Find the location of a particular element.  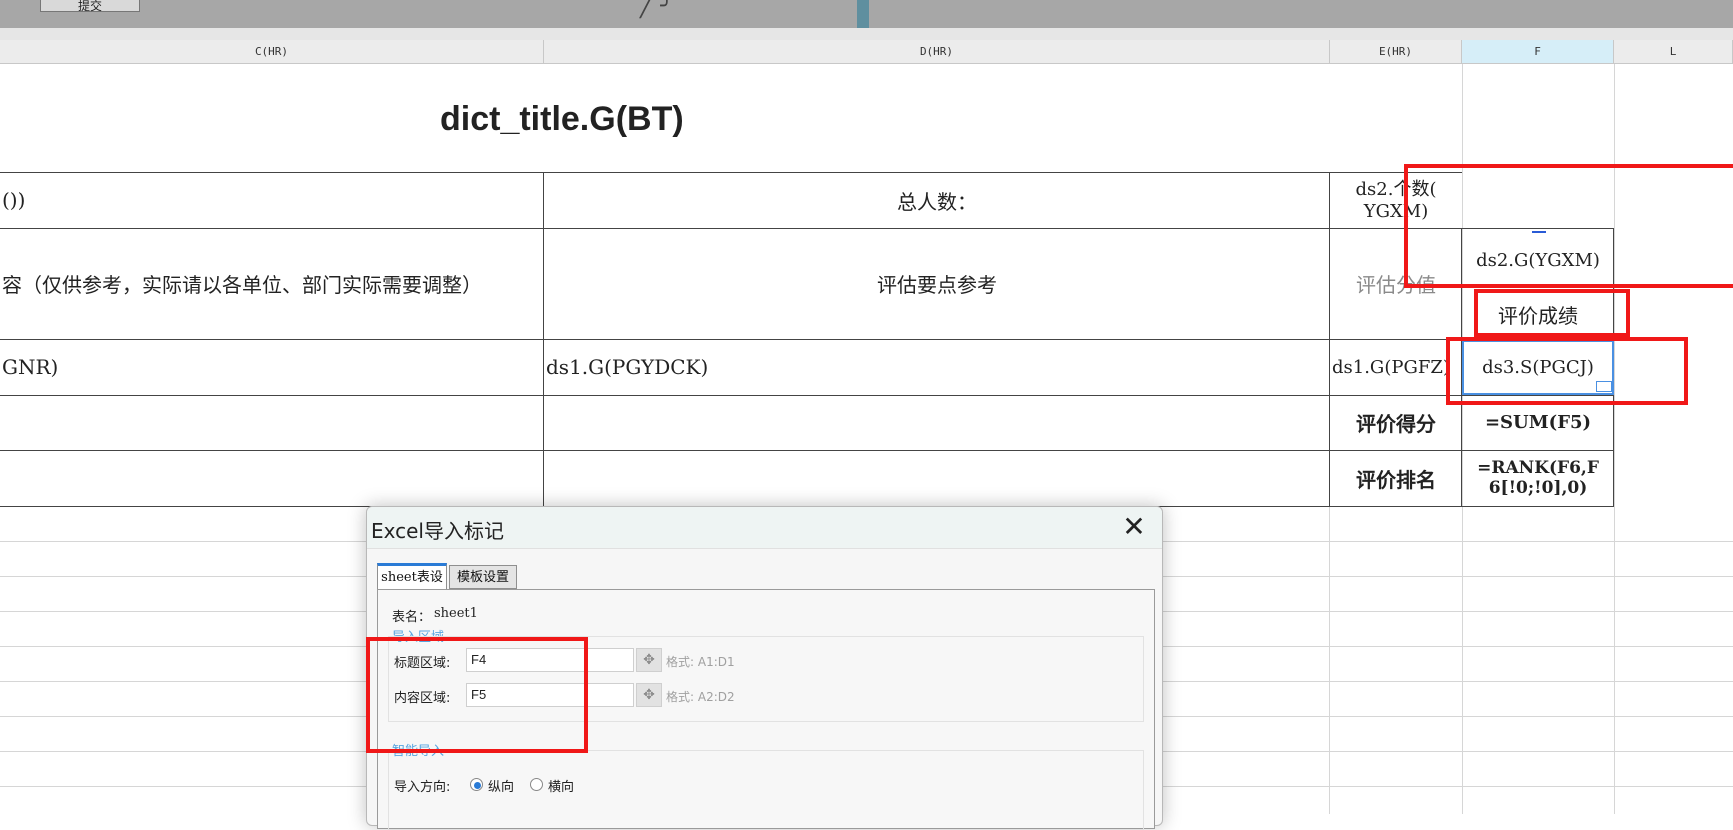

cell-d5: ds1.G(PGYDCK) is located at coordinates (936, 367).